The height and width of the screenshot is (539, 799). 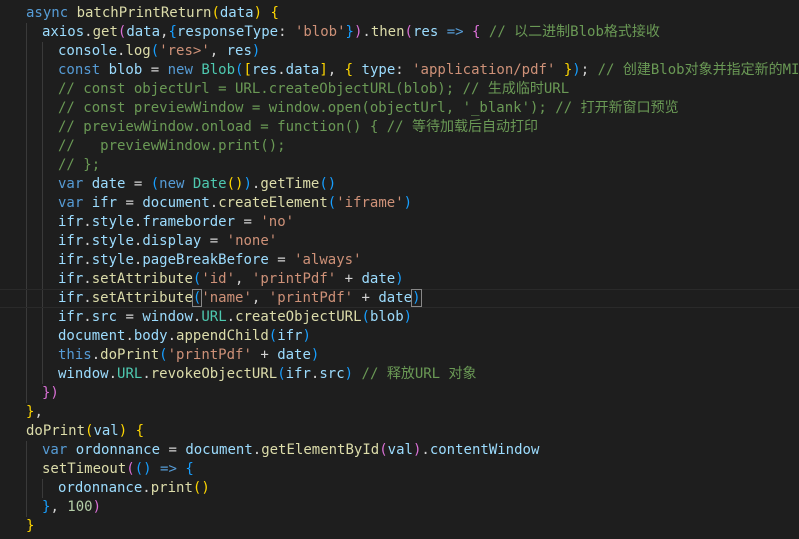 I want to click on code-token: URL, so click(x=130, y=374).